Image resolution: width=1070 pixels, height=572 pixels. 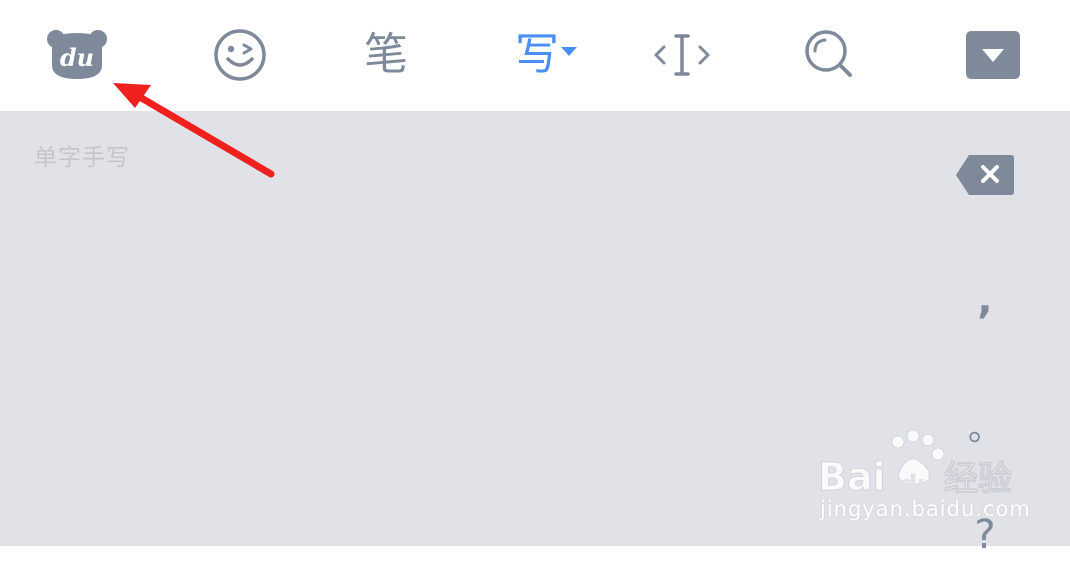 I want to click on caret-down-icon, so click(x=569, y=51).